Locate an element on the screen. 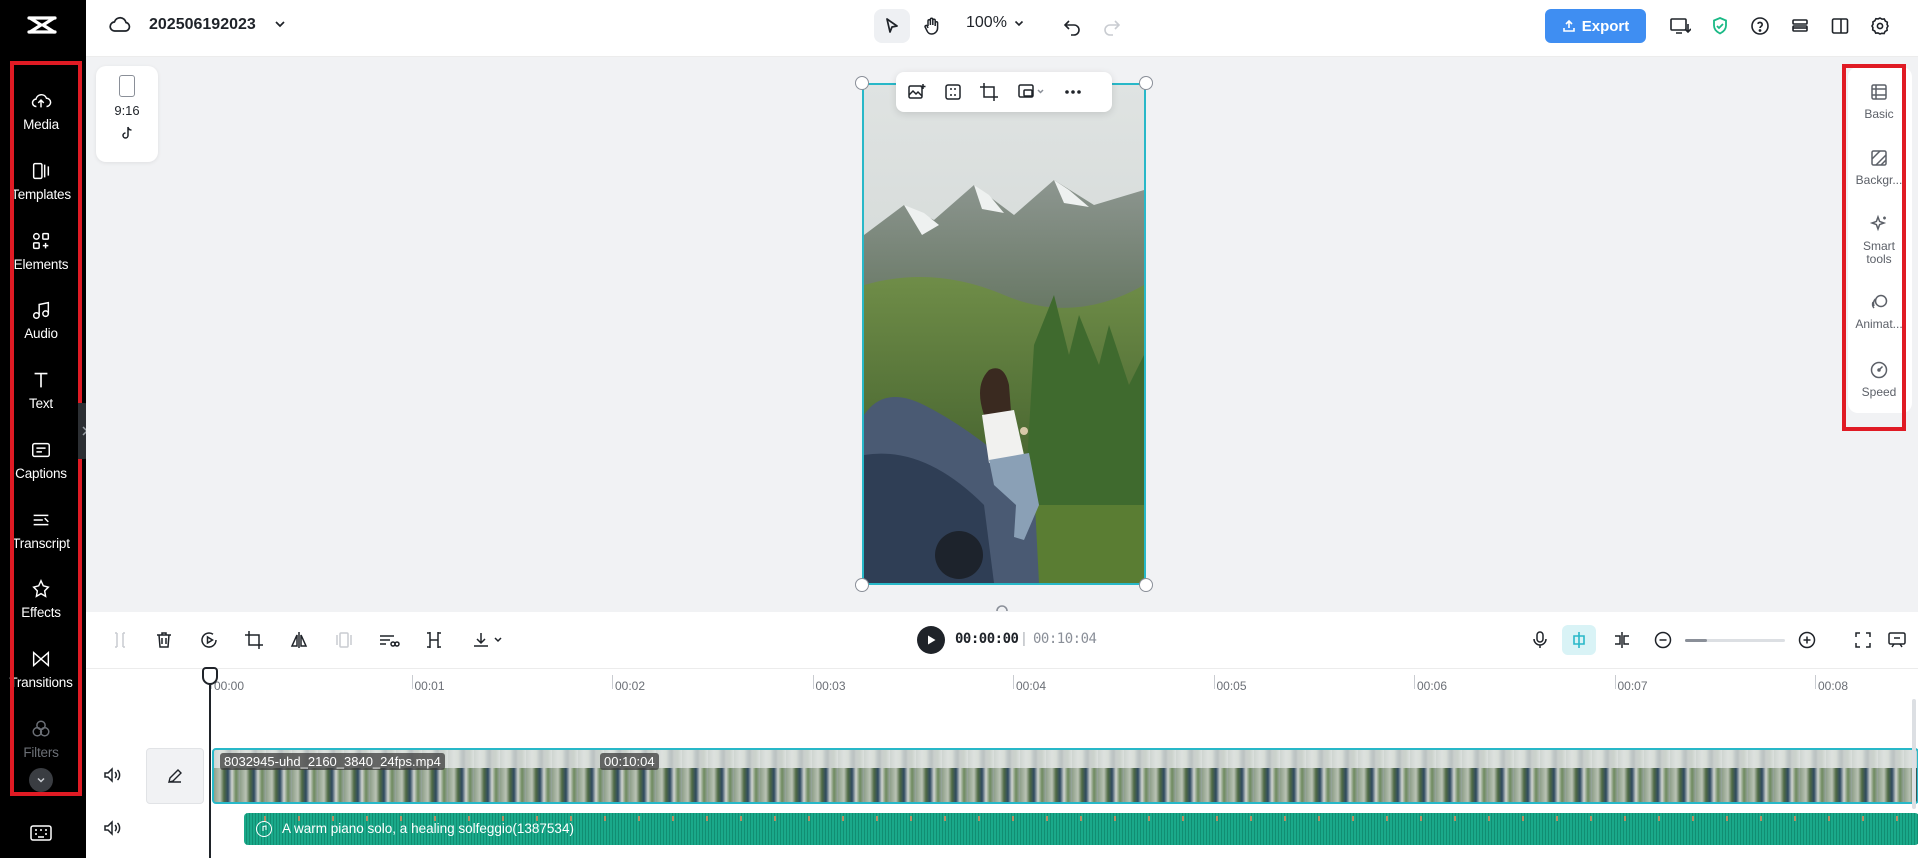 The width and height of the screenshot is (1918, 858). delete-button is located at coordinates (164, 640).